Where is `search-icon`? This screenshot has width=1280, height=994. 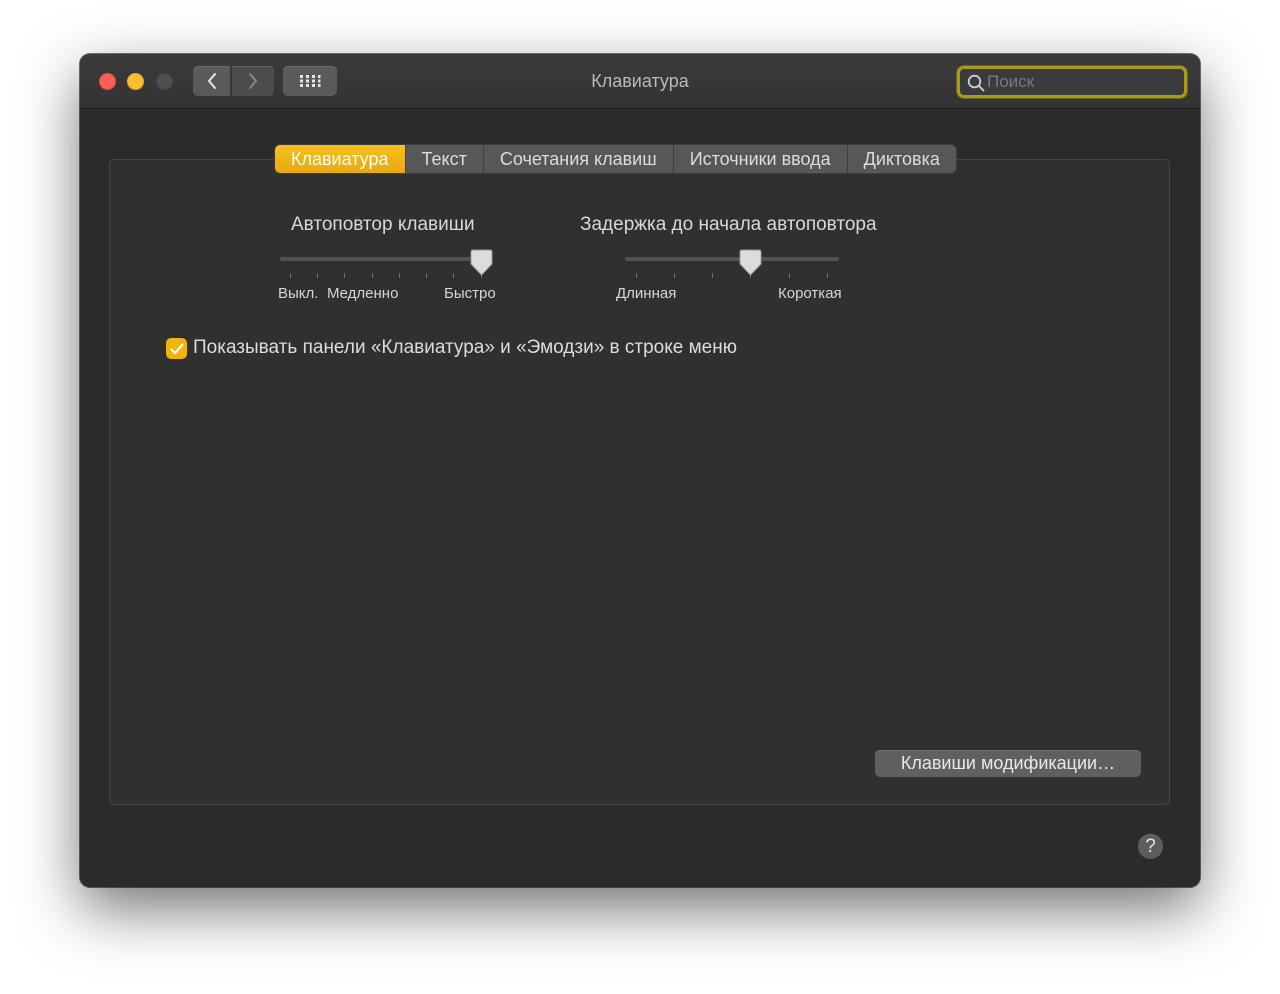 search-icon is located at coordinates (976, 83).